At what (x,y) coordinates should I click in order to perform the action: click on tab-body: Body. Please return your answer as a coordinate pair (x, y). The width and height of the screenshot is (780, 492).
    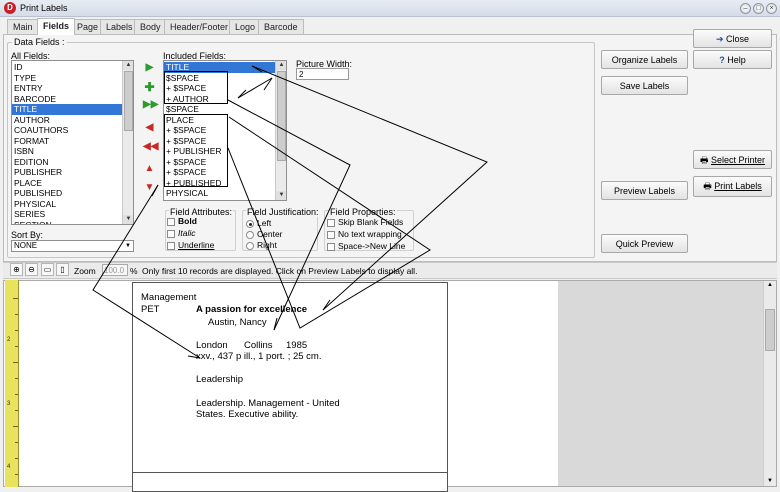
    Looking at the image, I should click on (150, 26).